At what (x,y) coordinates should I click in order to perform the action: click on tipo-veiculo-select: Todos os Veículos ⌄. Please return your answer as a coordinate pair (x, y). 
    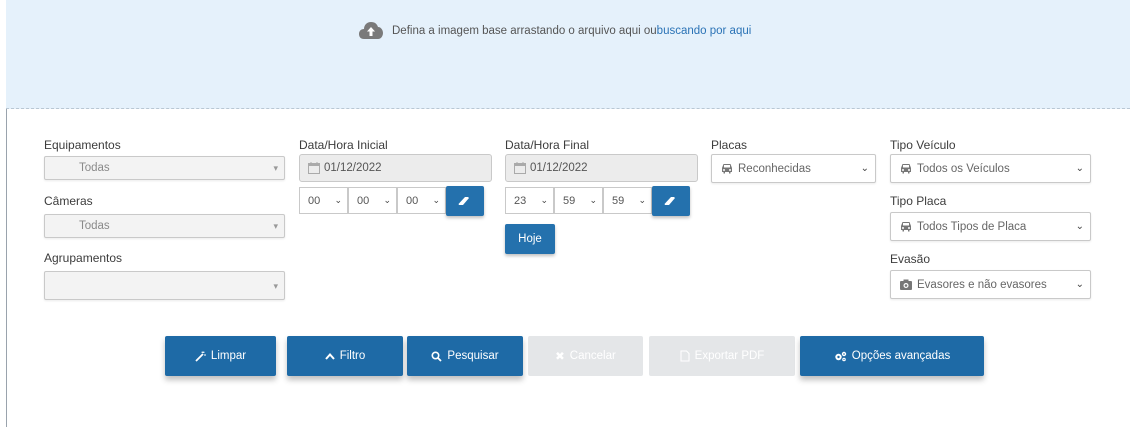
    Looking at the image, I should click on (990, 168).